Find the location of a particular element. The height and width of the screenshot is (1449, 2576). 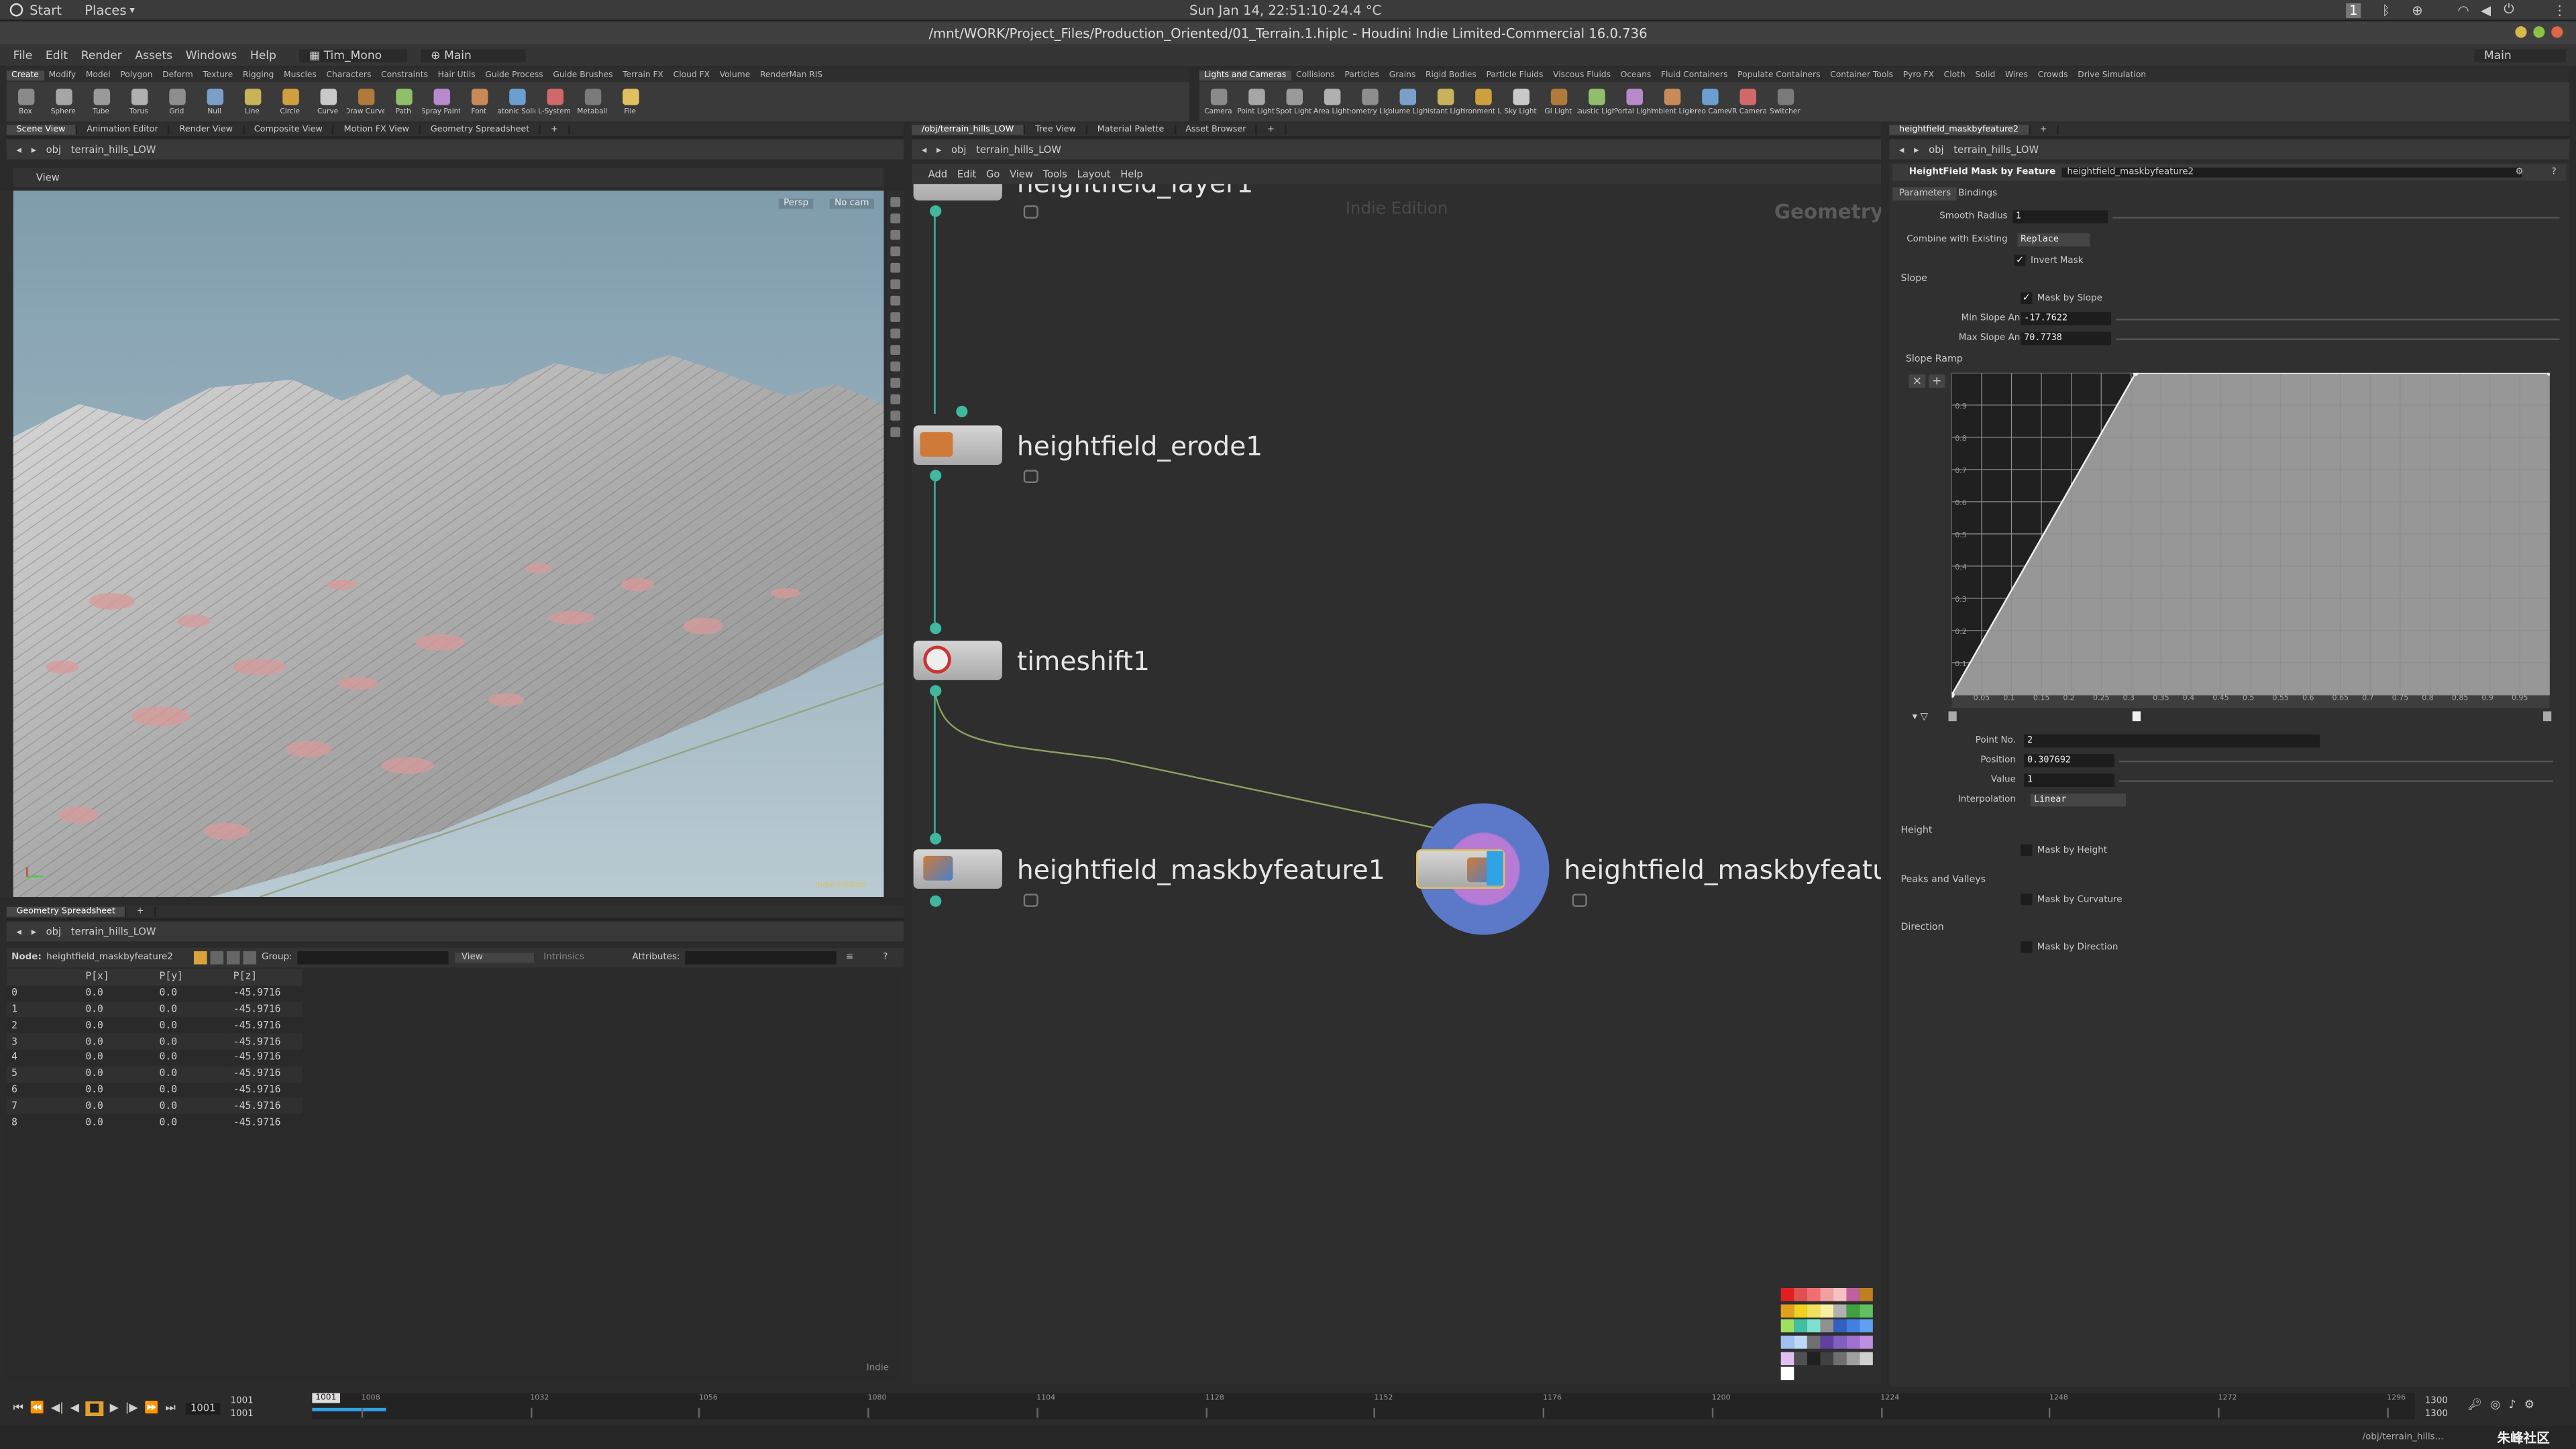

normals-icon is located at coordinates (895, 350).